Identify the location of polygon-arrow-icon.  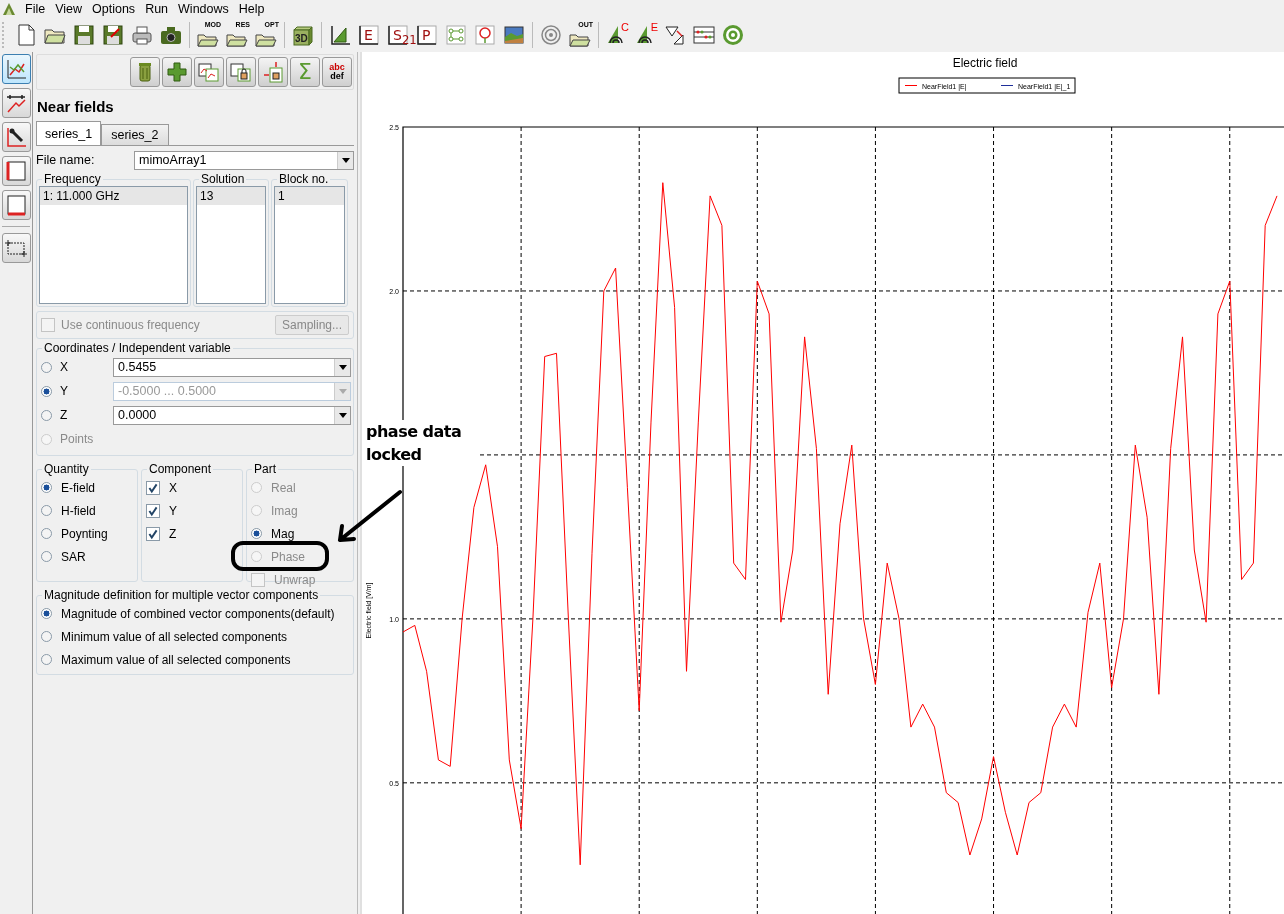
(675, 35).